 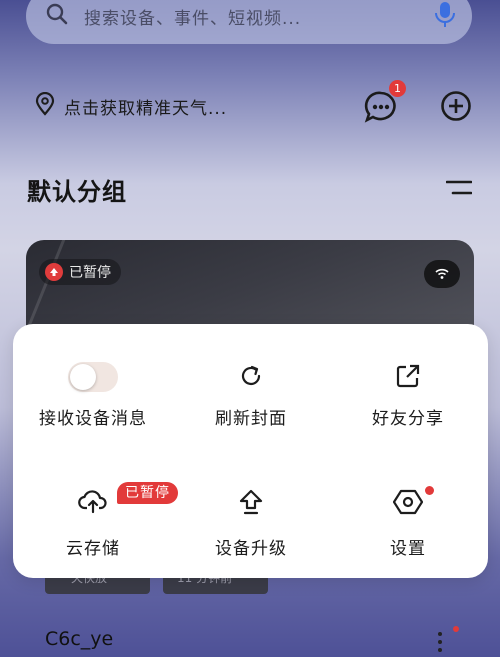 I want to click on receive-messages-item: 接收设备消息, so click(x=93, y=384).